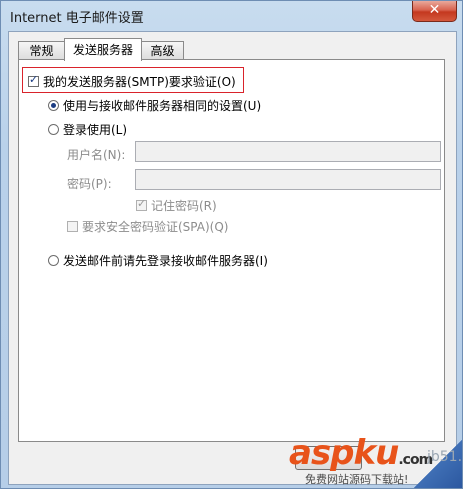 The image size is (463, 489). What do you see at coordinates (77, 18) in the screenshot?
I see `window-title: Internet 电子邮件设置` at bounding box center [77, 18].